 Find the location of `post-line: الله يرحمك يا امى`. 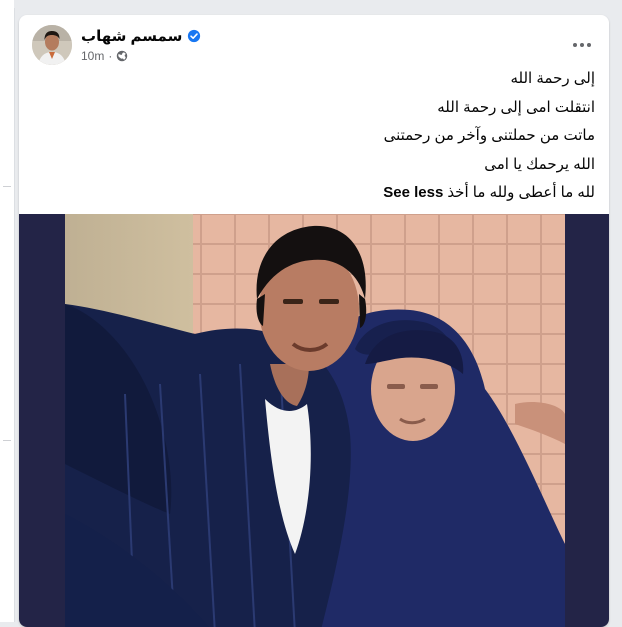

post-line: الله يرحمك يا امى is located at coordinates (539, 164).